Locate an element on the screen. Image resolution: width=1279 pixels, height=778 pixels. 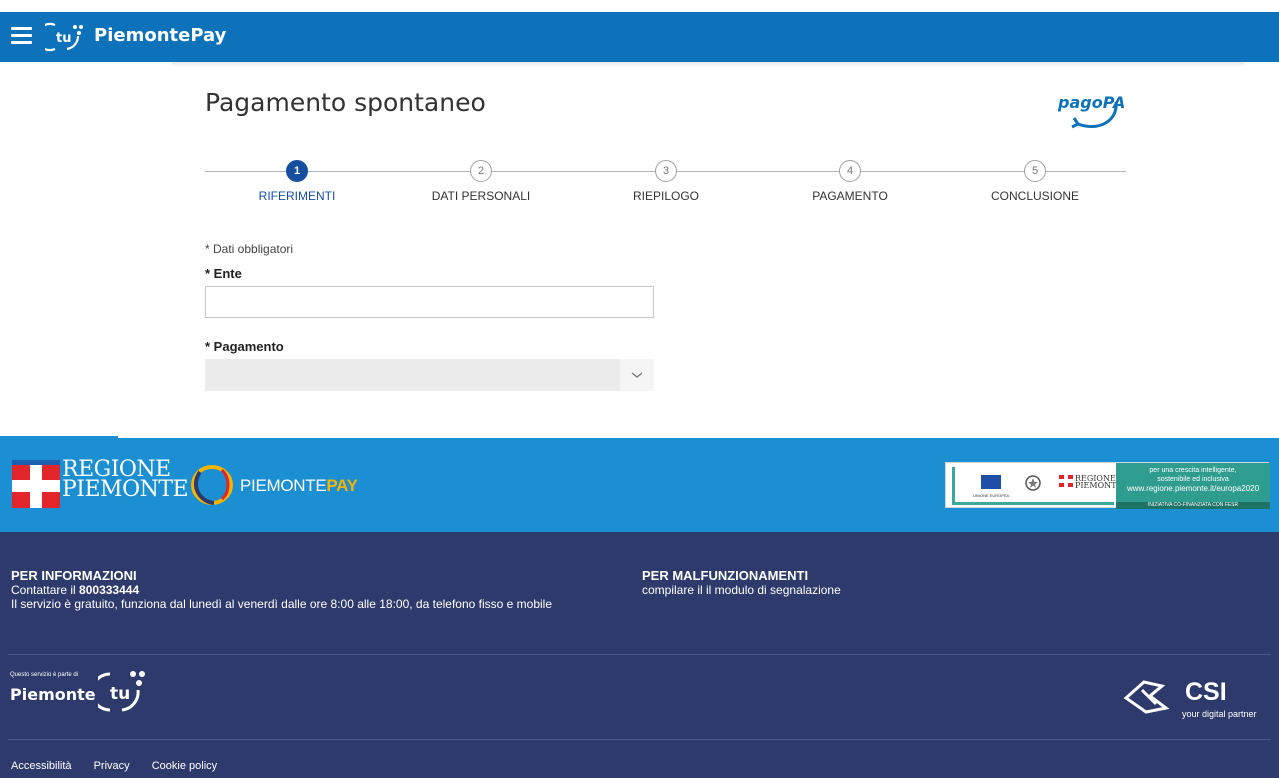
contact-prefix: Contattare il is located at coordinates (45, 590).